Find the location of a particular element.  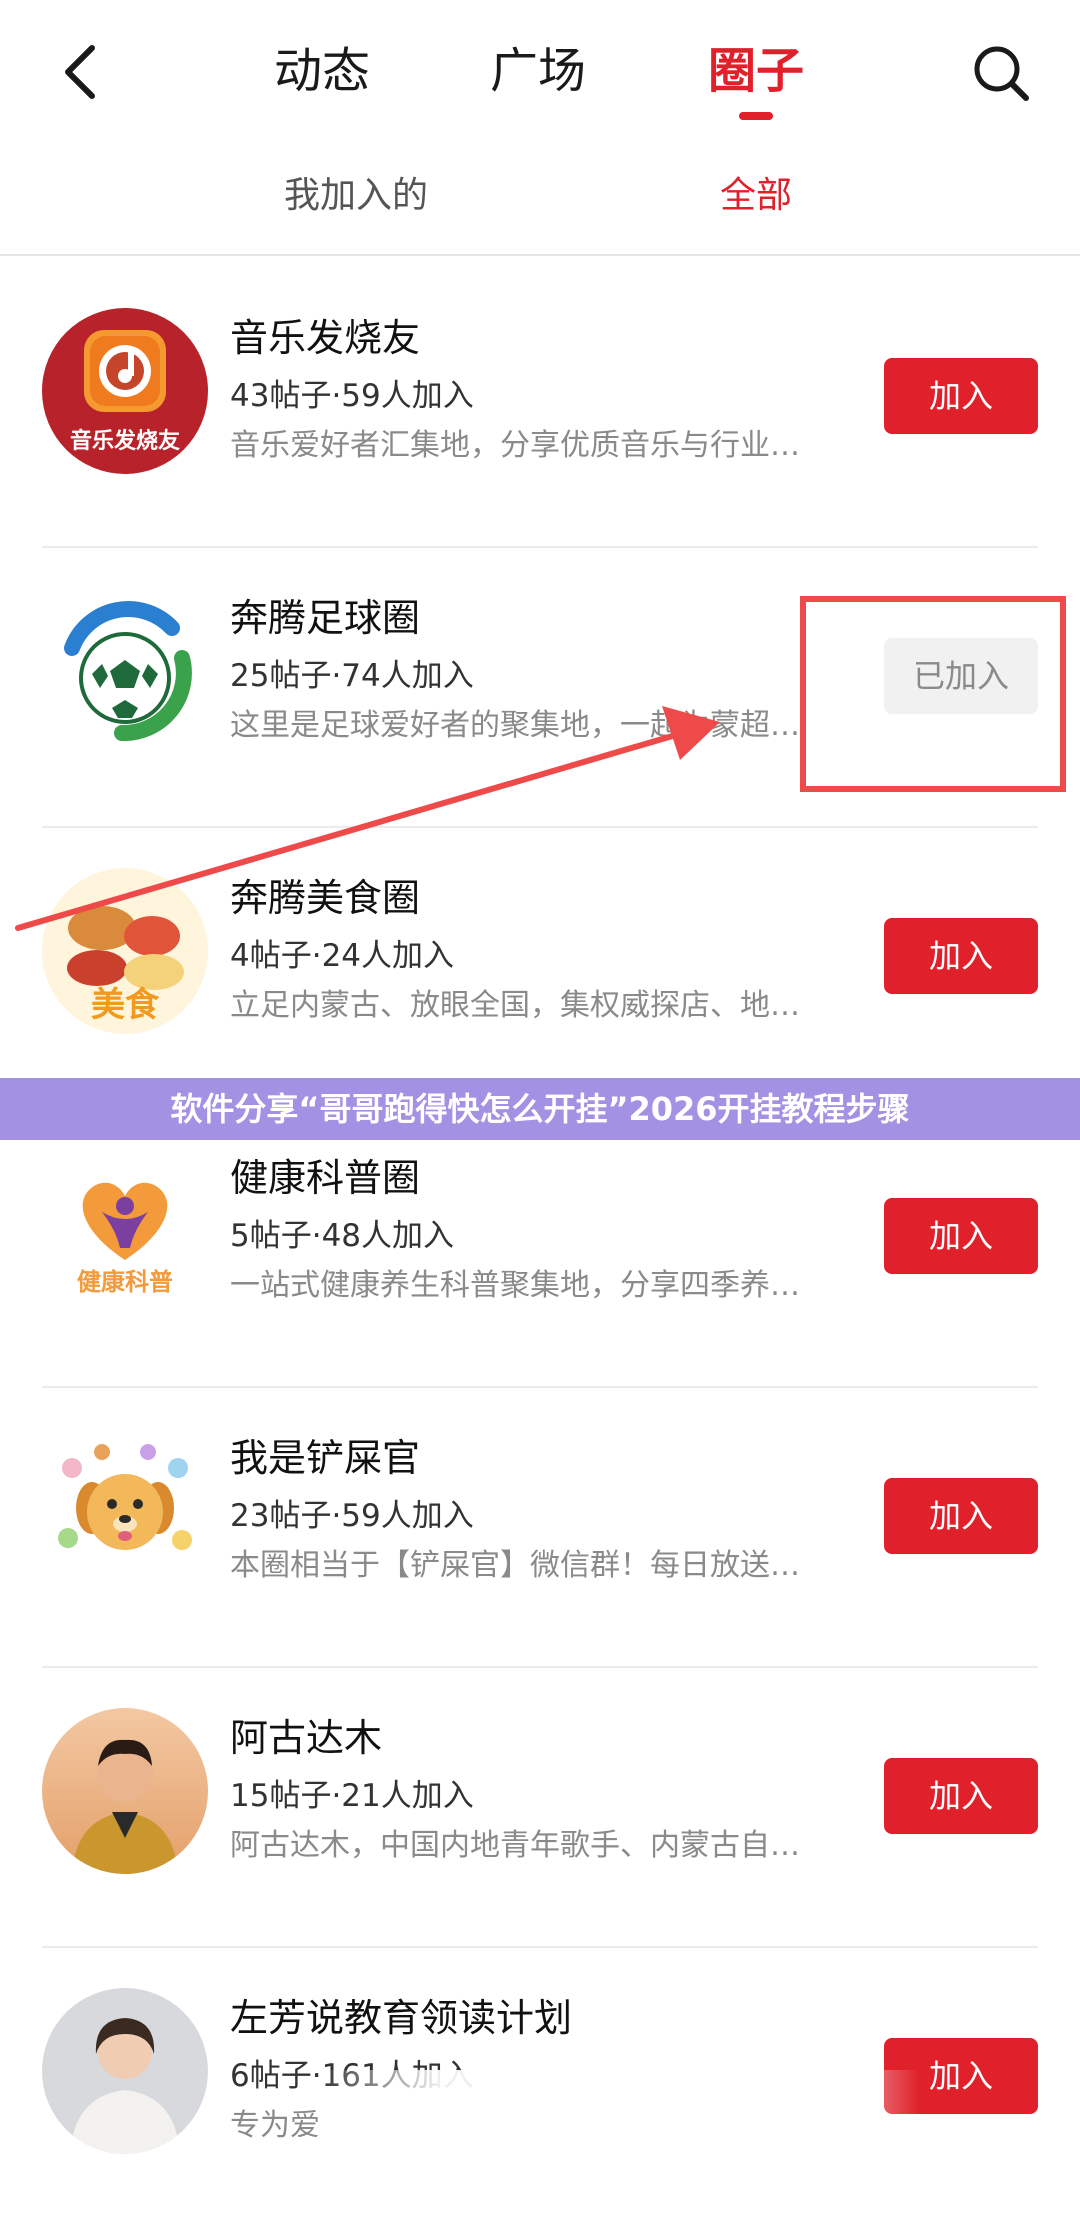

avatar-football is located at coordinates (125, 671).